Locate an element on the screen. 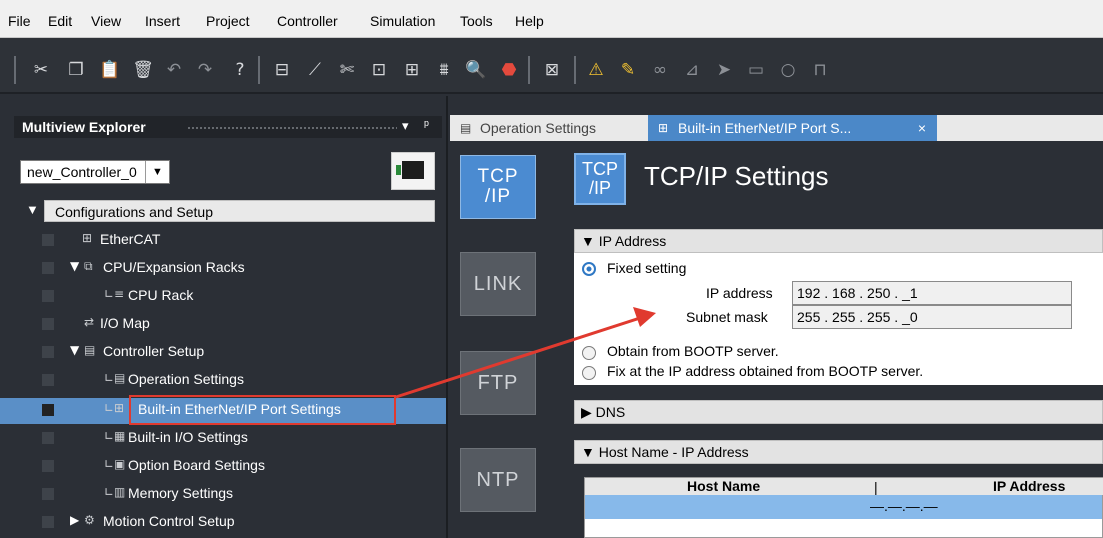 Image resolution: width=1103 pixels, height=538 pixels. menu-project: Project is located at coordinates (228, 21).